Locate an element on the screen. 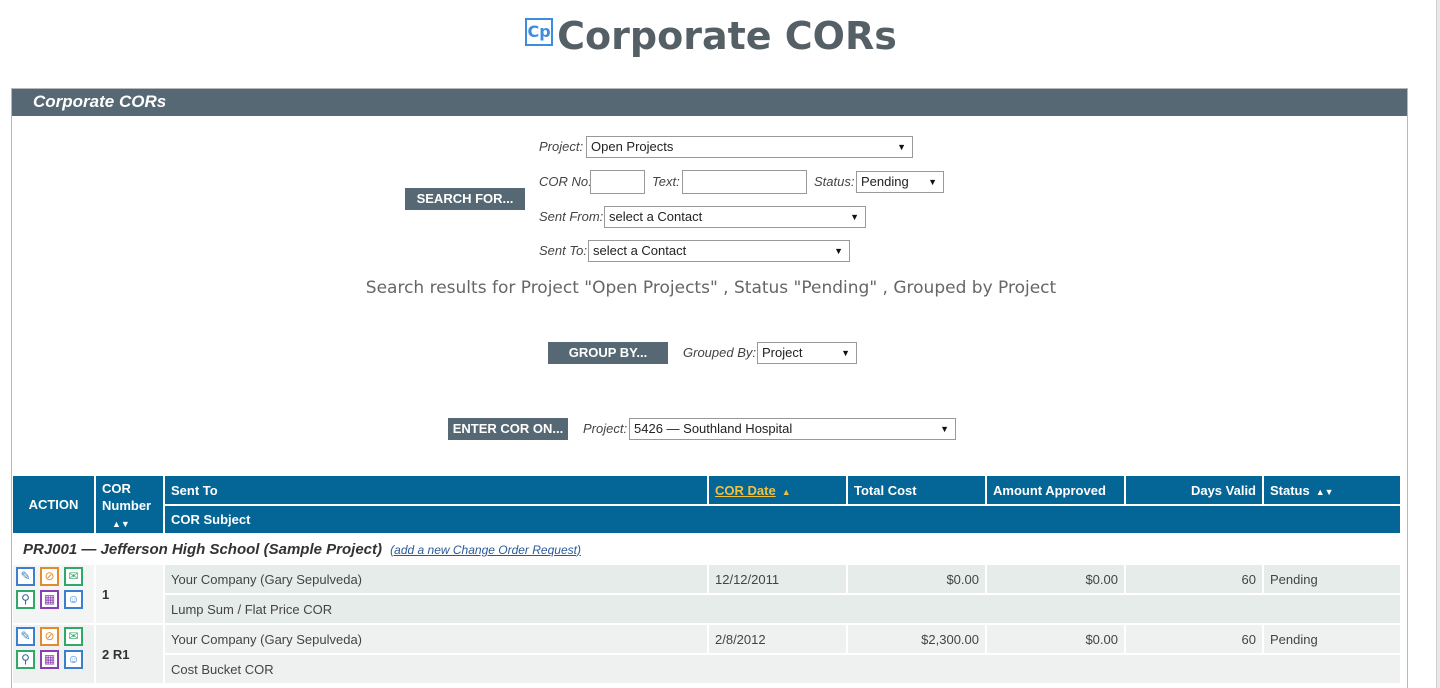 The height and width of the screenshot is (688, 1440). sent-from-label: Sent From: is located at coordinates (571, 216).